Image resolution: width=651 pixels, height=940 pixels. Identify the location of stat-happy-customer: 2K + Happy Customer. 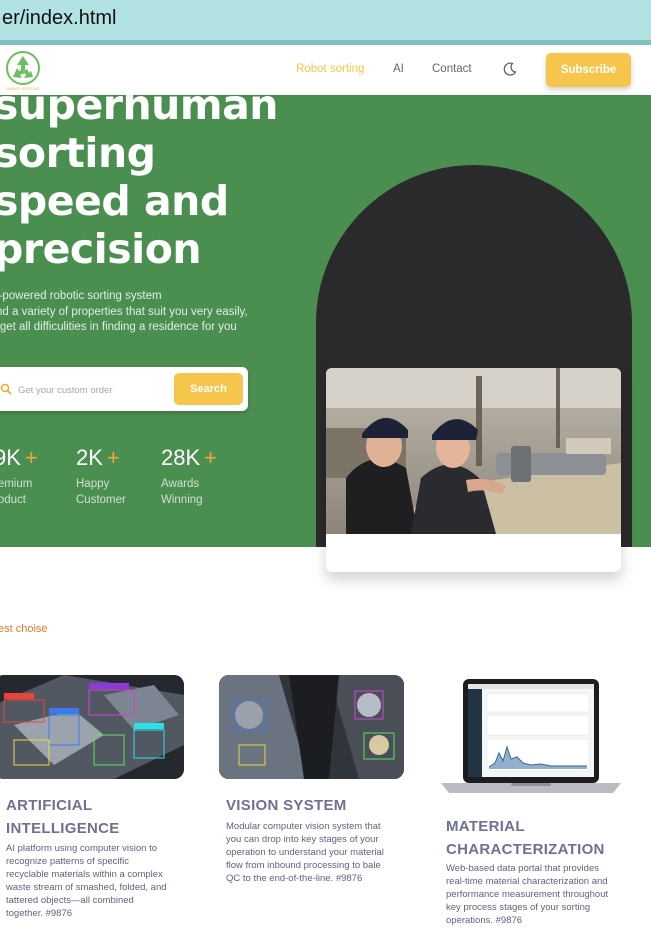
(101, 475).